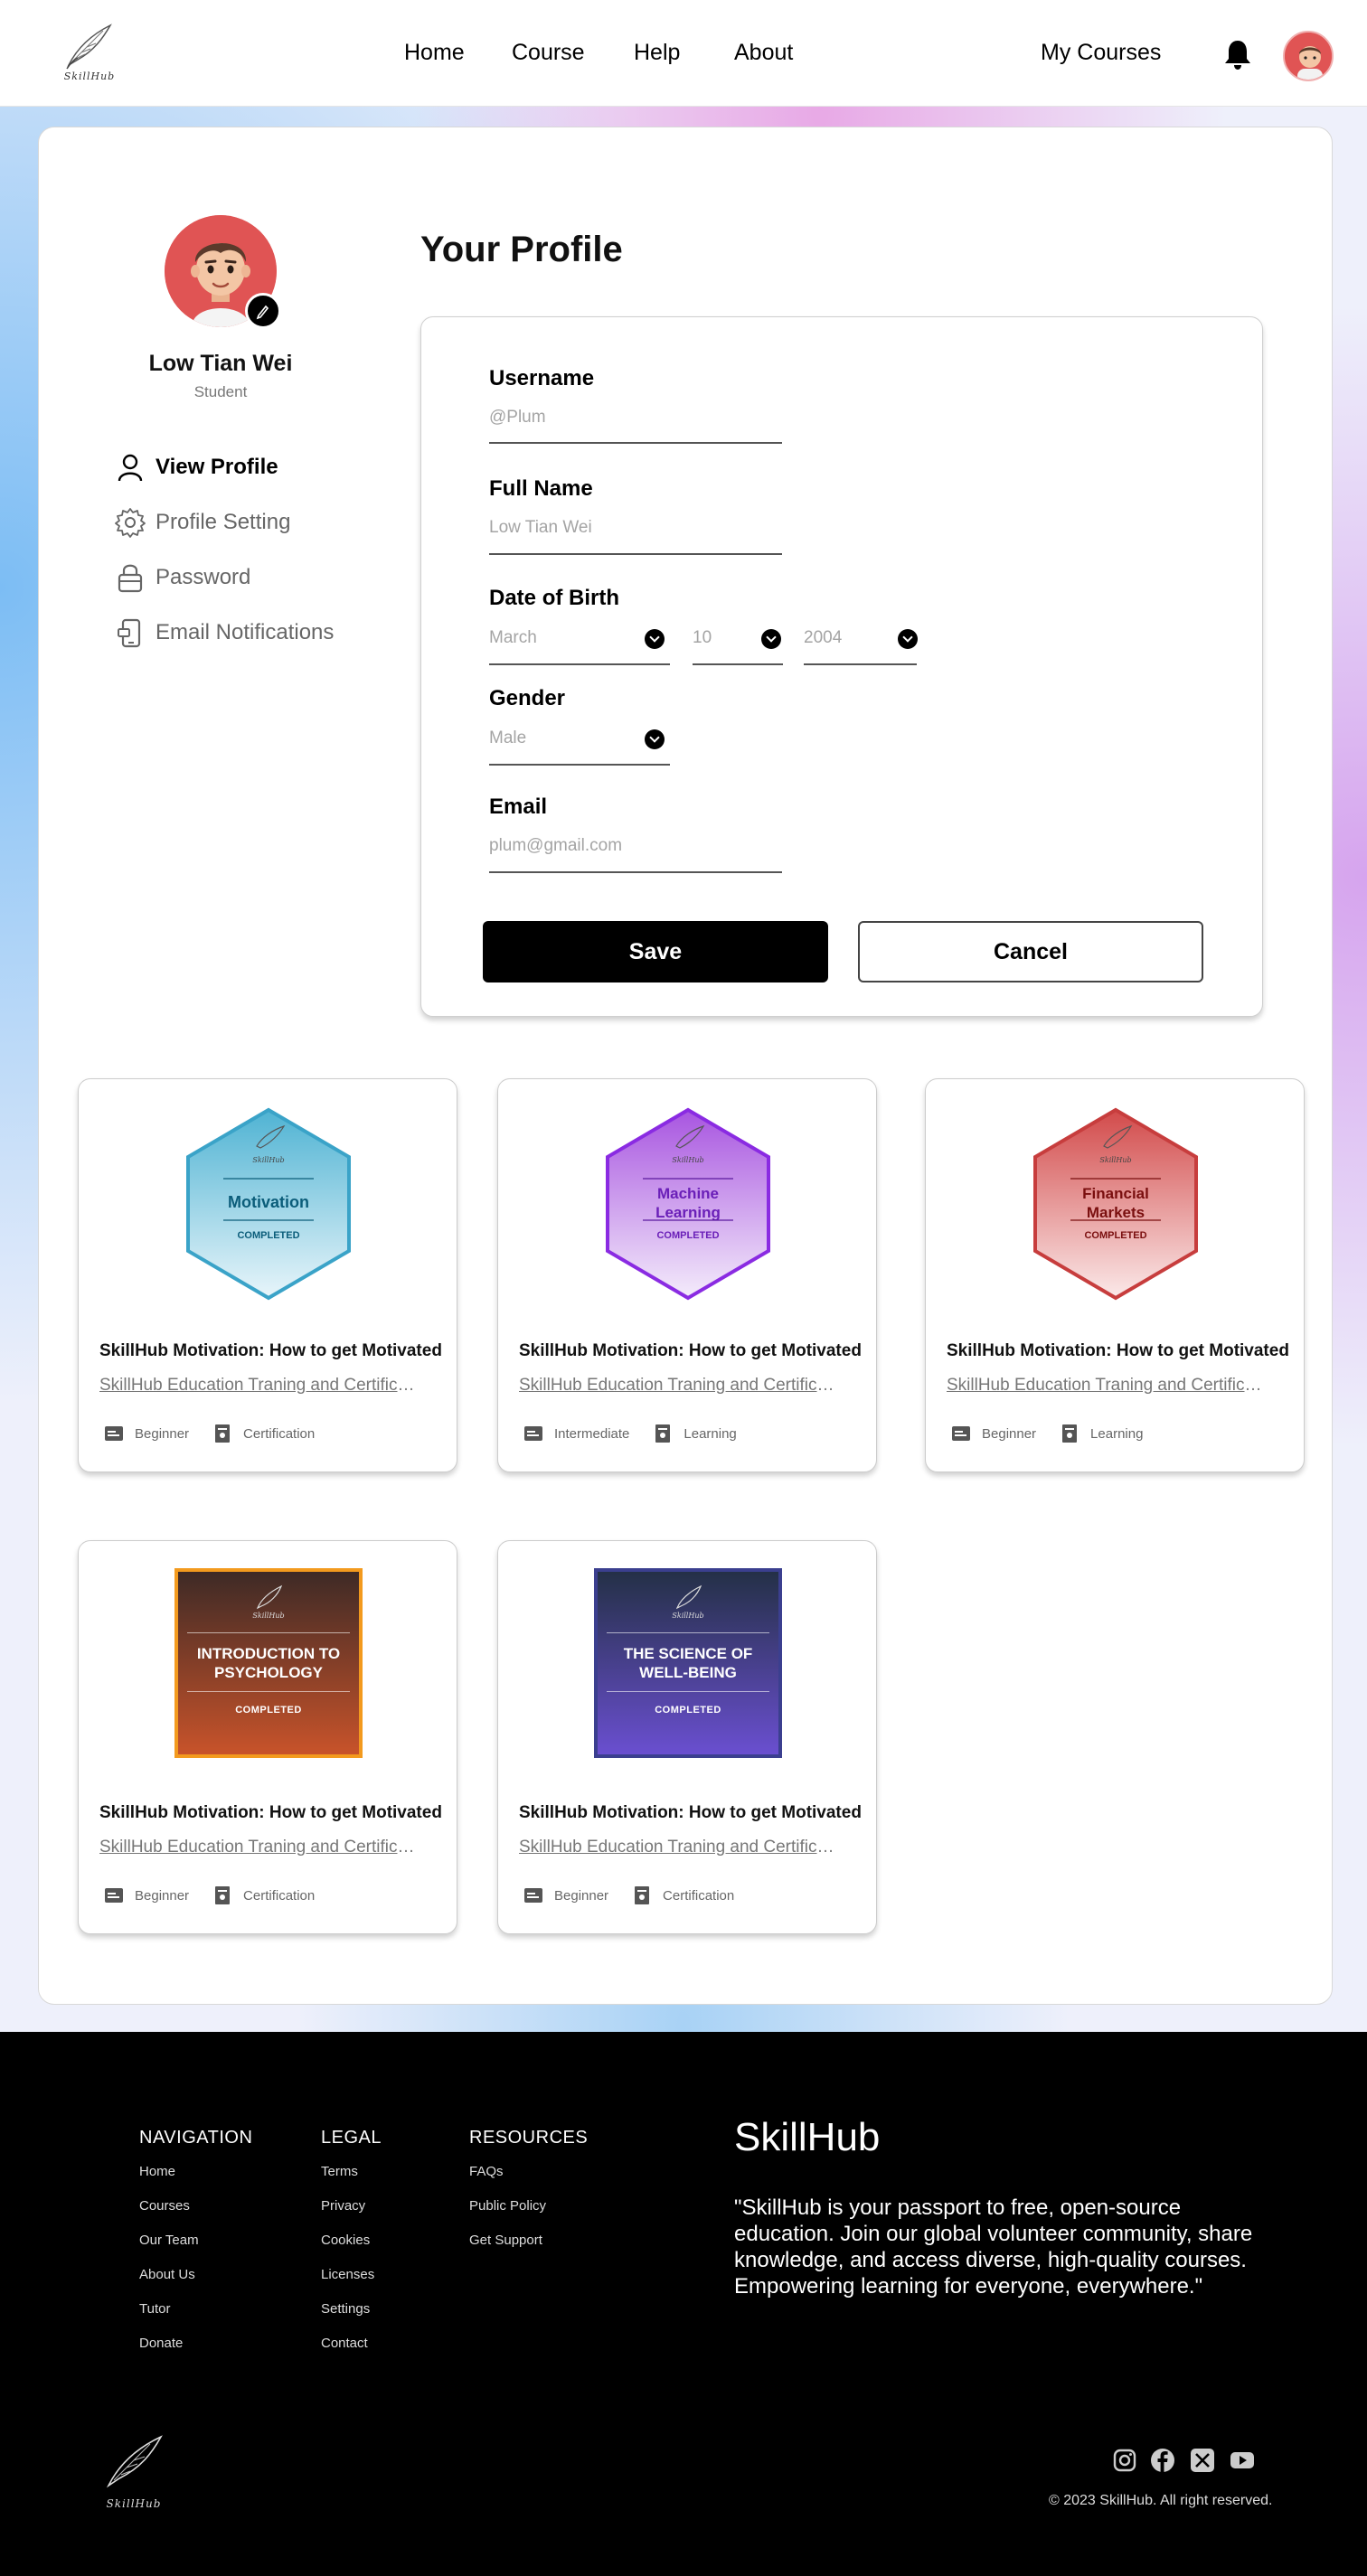 This screenshot has width=1367, height=2576. I want to click on footer-link: Privacy, so click(343, 2206).